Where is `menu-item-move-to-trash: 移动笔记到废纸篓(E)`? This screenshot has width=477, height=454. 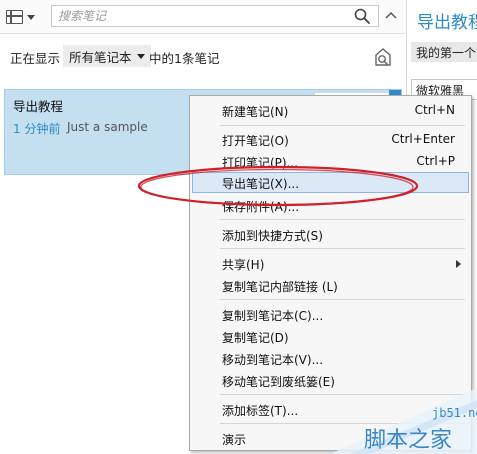
menu-item-move-to-trash: 移动笔记到废纸篓(E) is located at coordinates (330, 380).